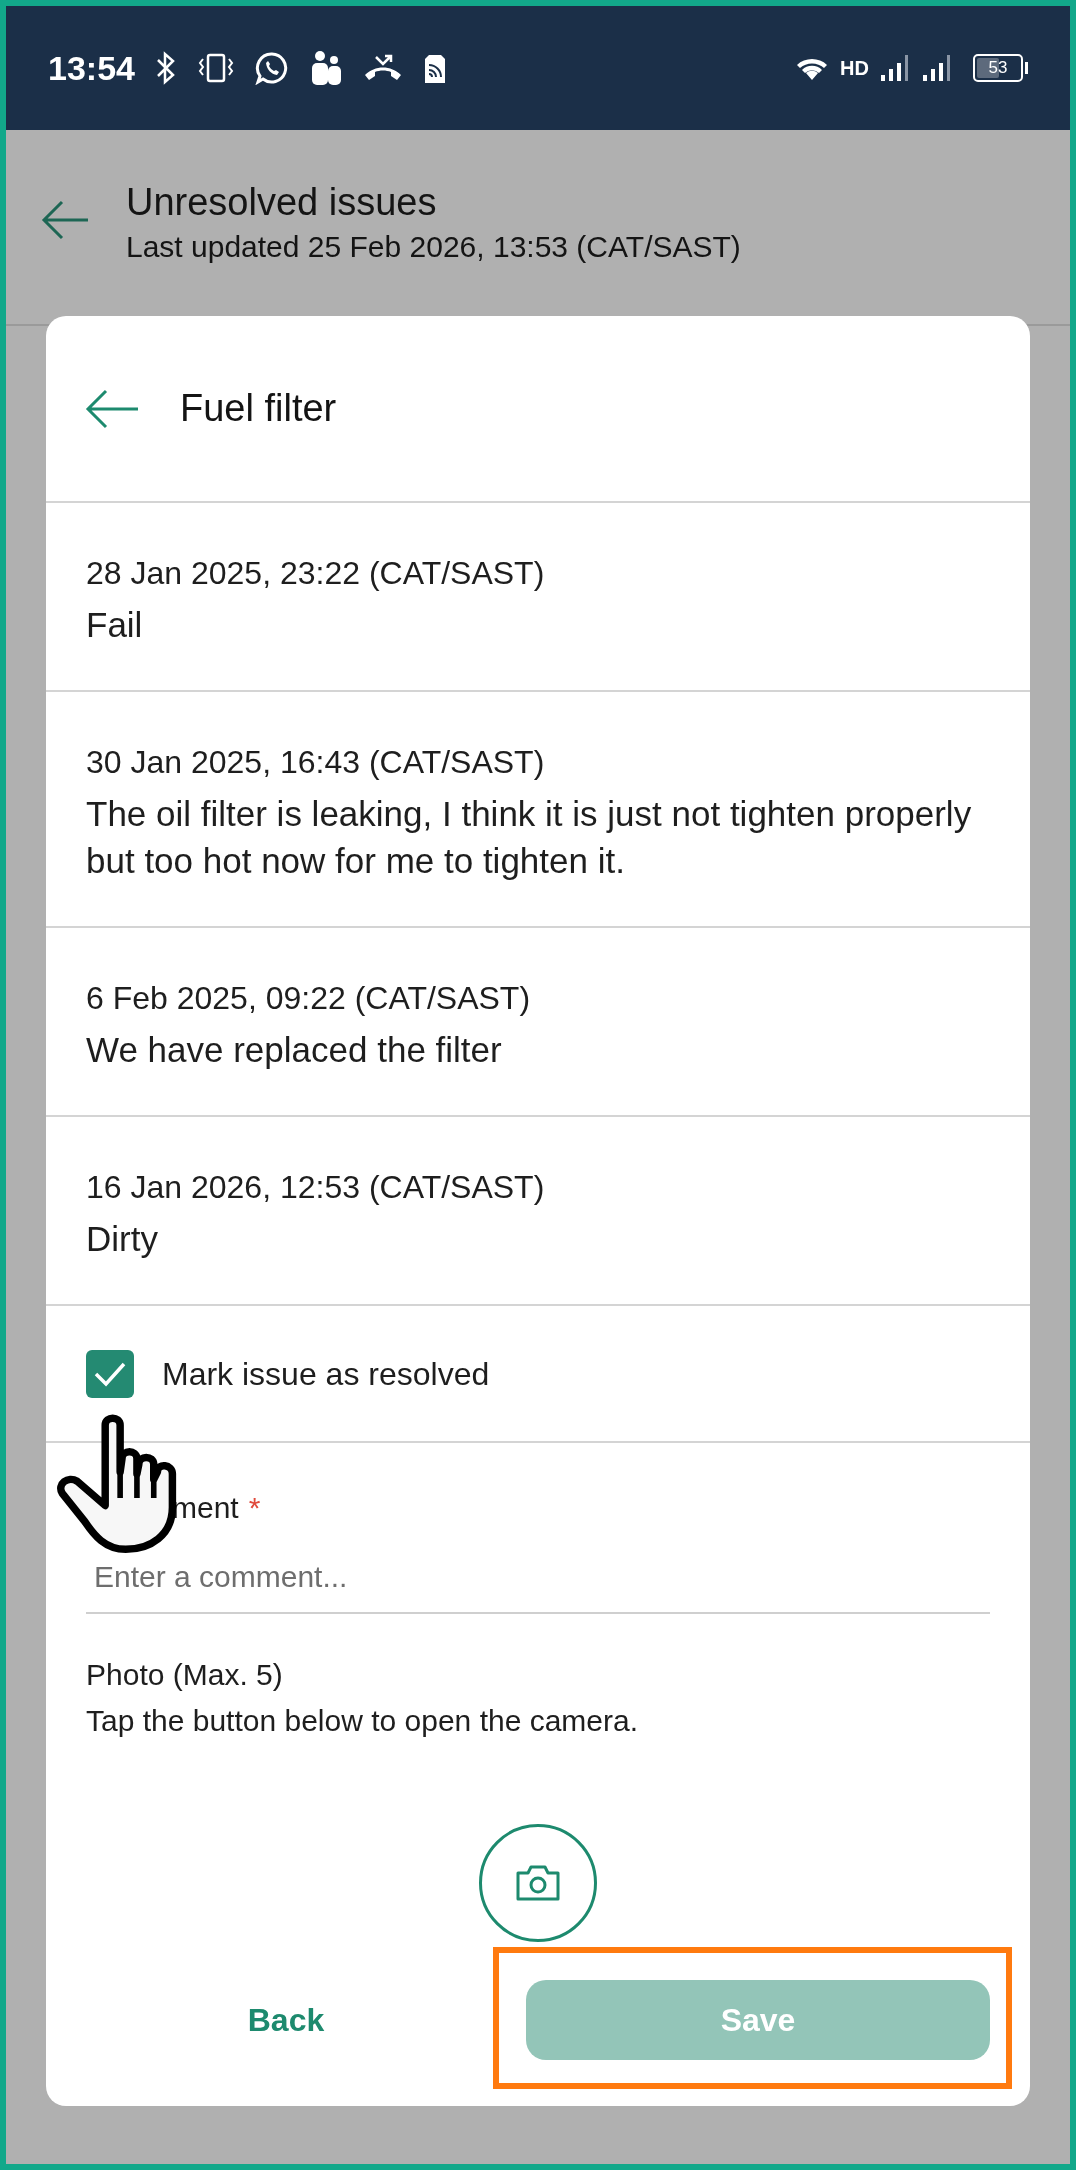 This screenshot has width=1076, height=2170. What do you see at coordinates (854, 68) in the screenshot?
I see `network-type: HD` at bounding box center [854, 68].